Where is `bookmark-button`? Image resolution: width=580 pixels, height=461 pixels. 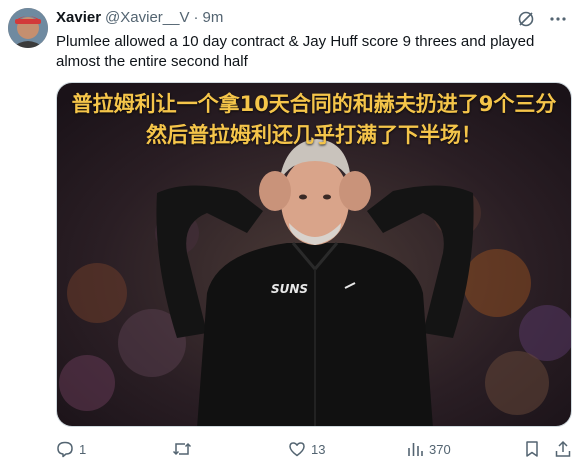
bookmark-button is located at coordinates (532, 449).